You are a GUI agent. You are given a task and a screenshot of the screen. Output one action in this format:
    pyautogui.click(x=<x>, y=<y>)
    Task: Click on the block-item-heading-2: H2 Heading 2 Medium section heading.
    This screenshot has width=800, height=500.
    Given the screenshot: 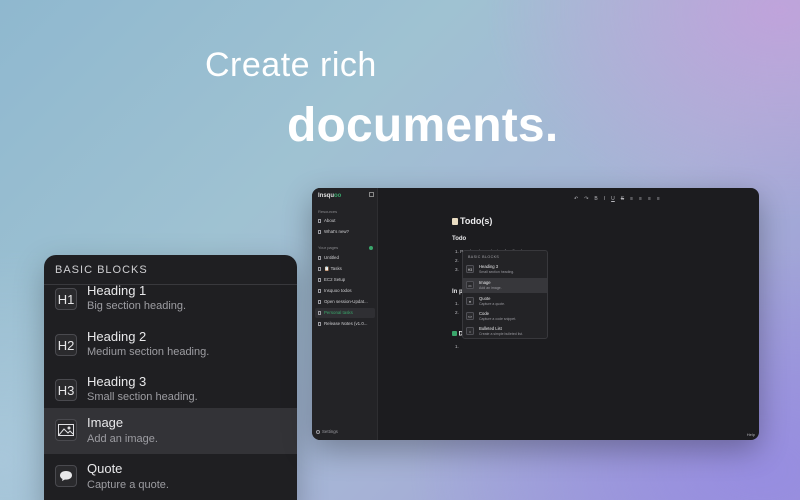 What is the action you would take?
    pyautogui.click(x=170, y=347)
    